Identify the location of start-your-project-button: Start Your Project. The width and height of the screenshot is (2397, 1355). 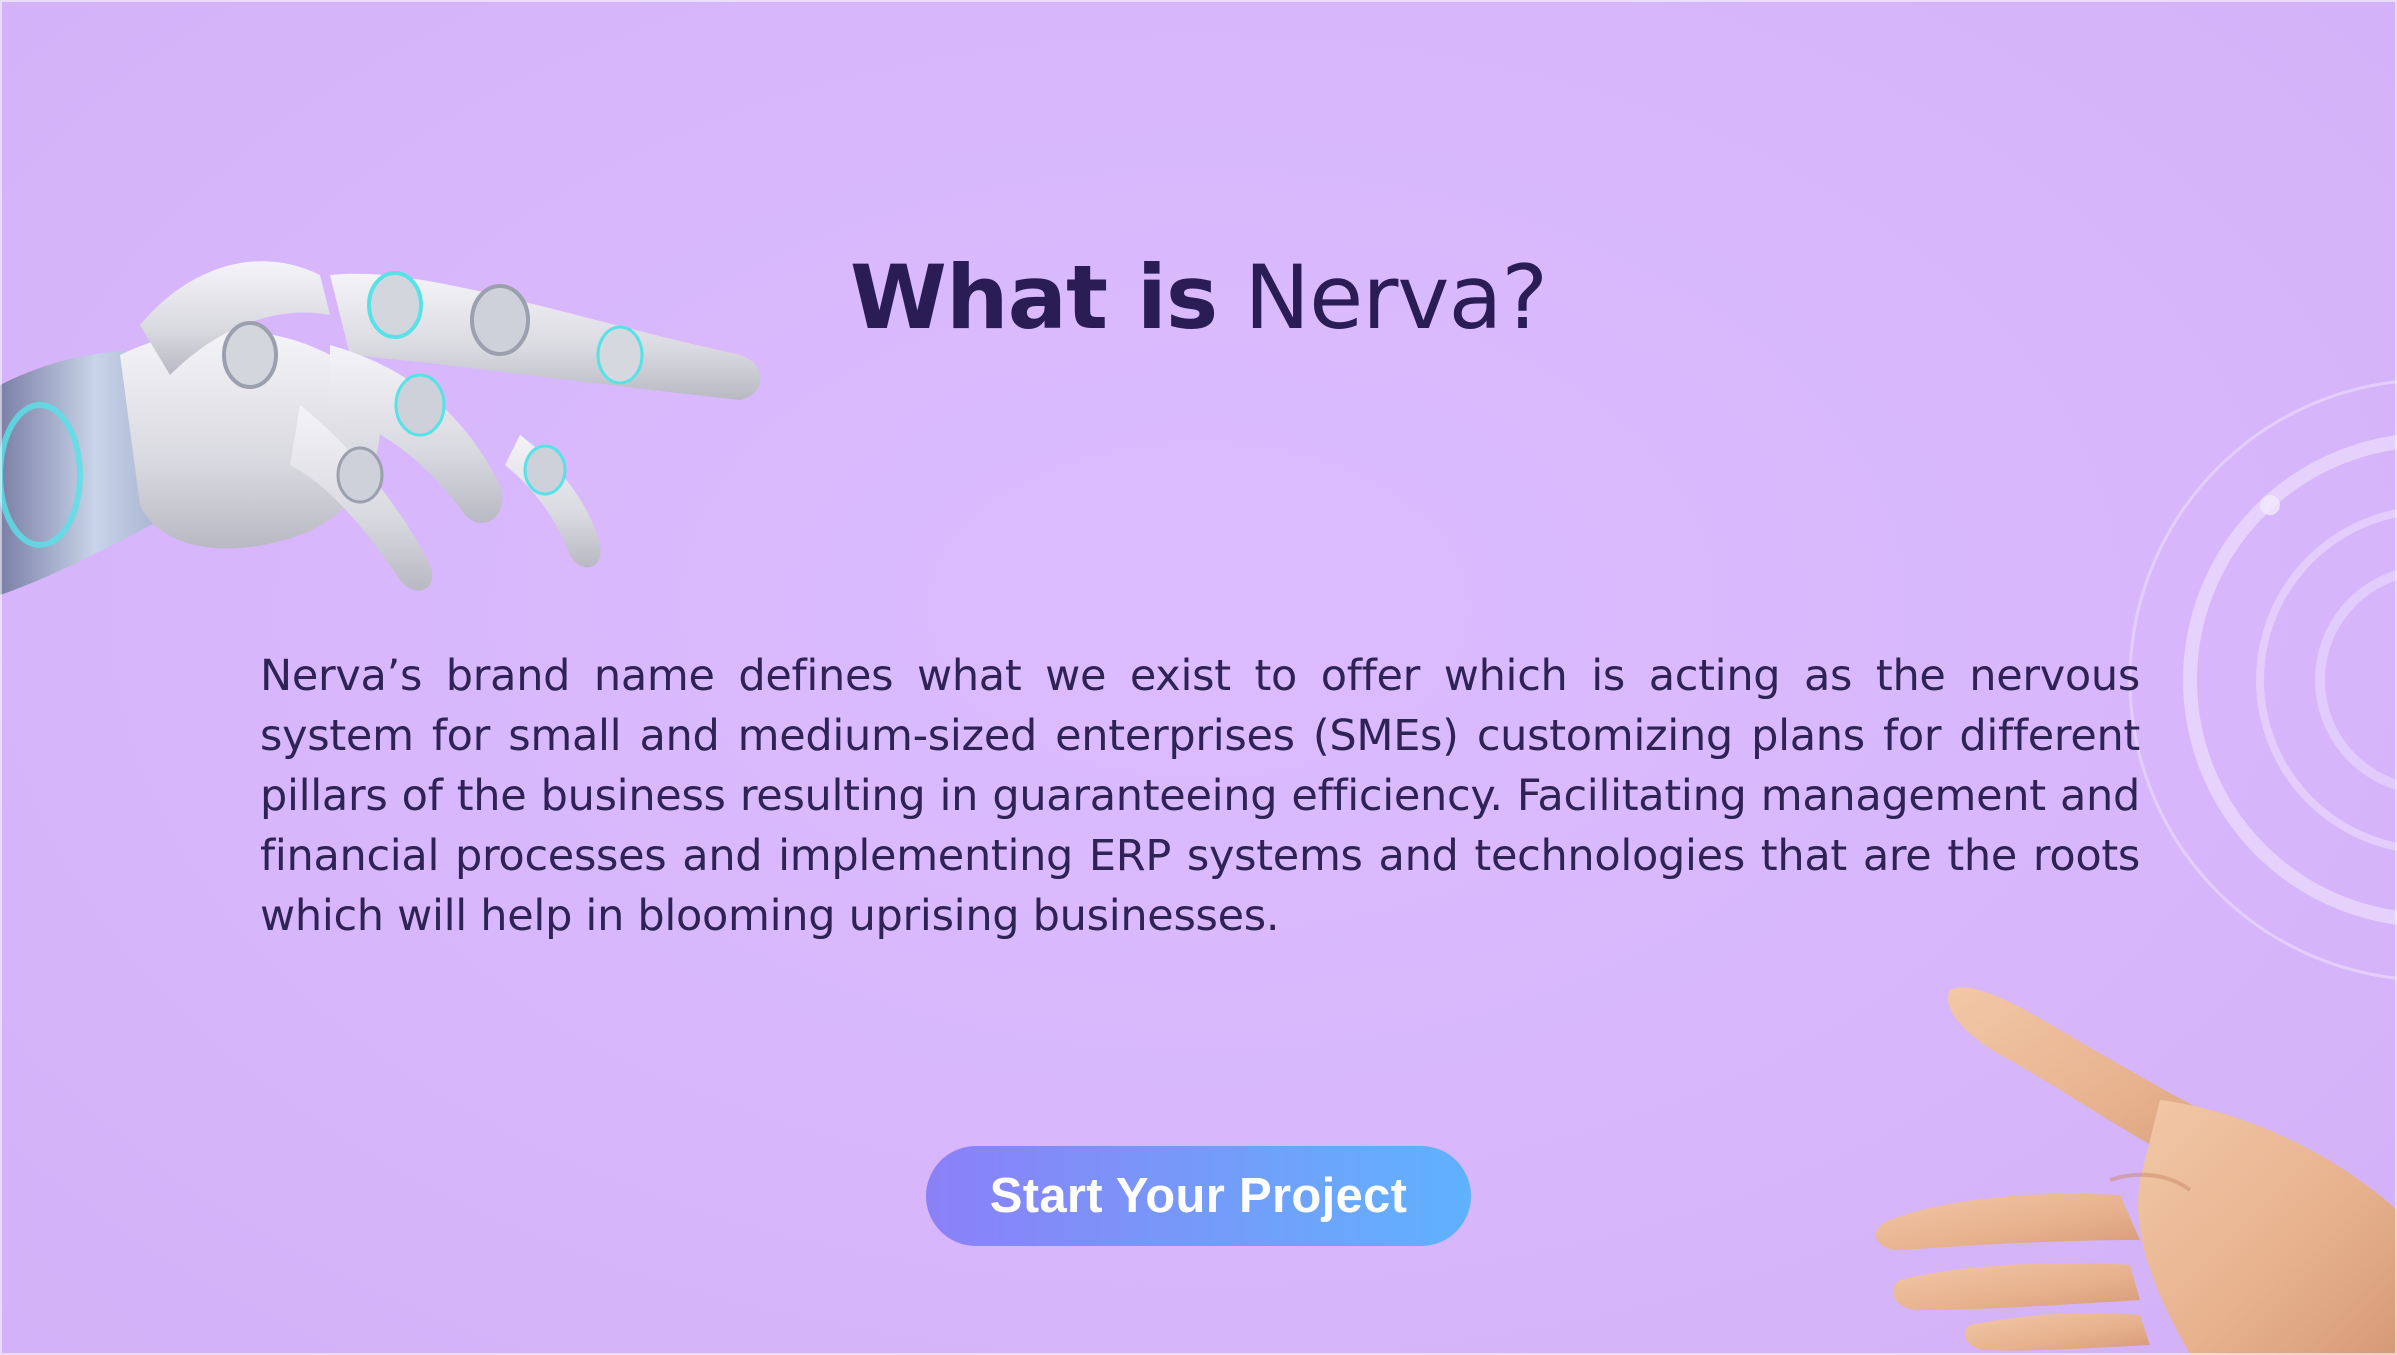
(1198, 1196).